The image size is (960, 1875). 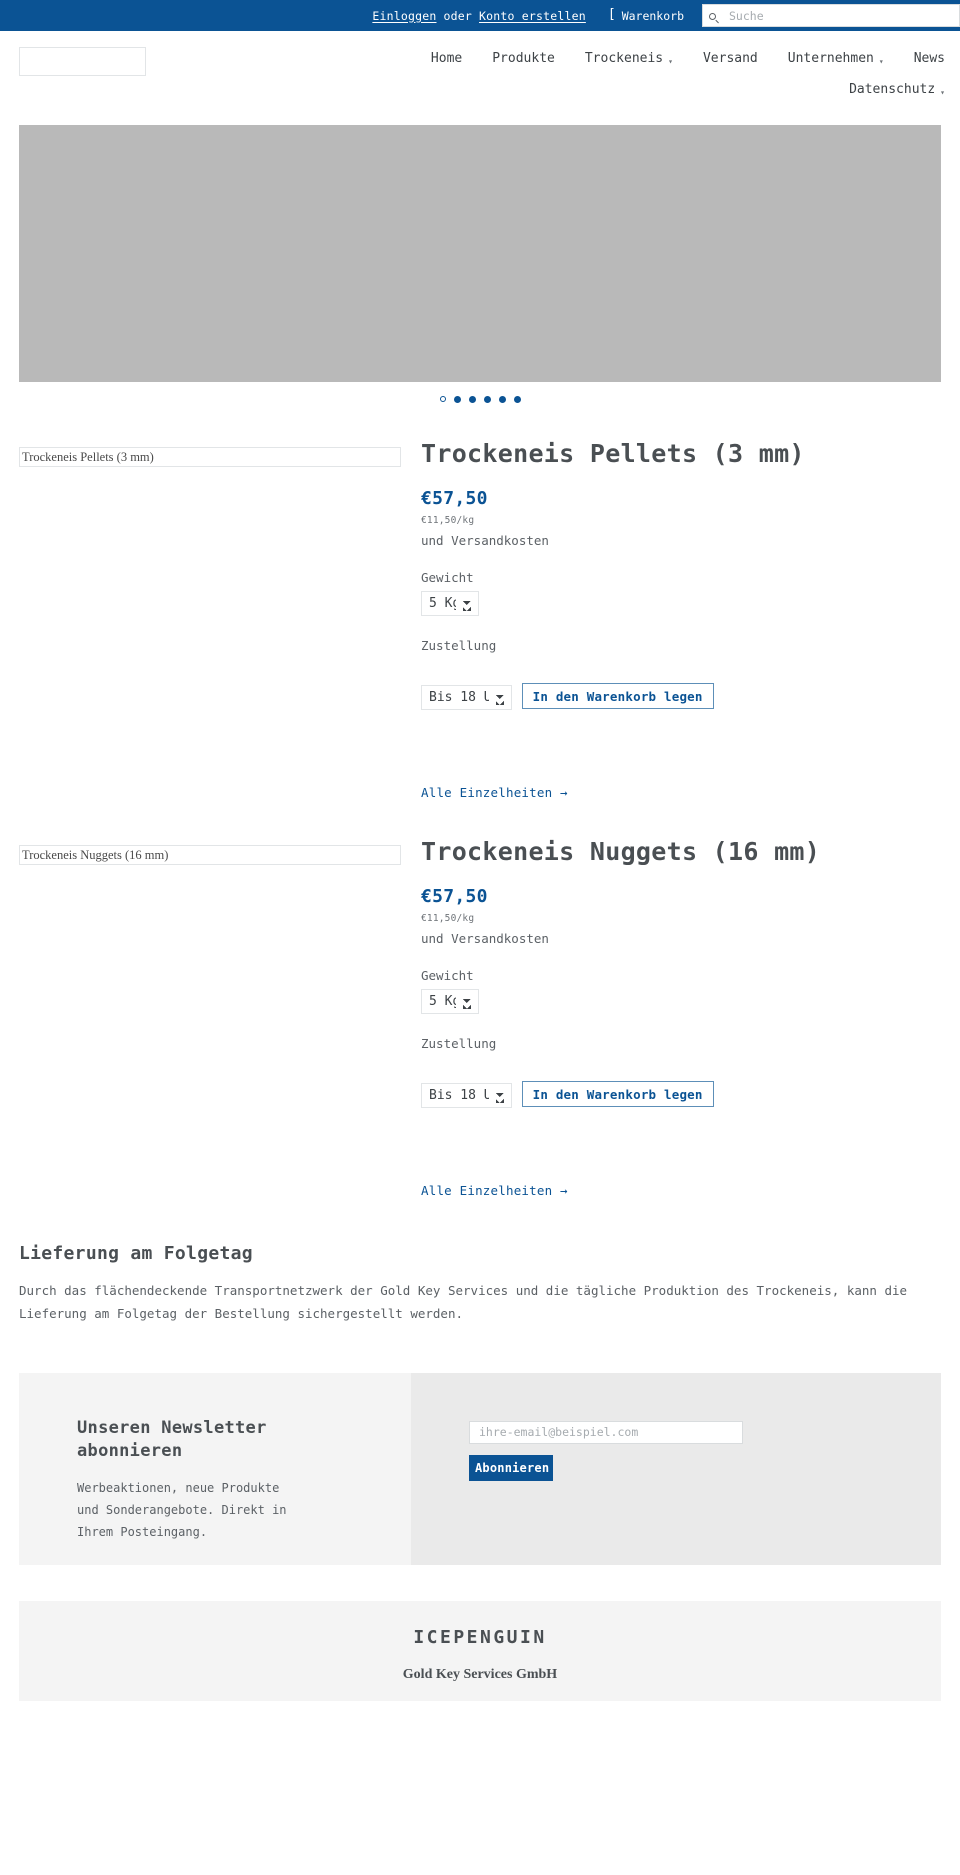 I want to click on nav-item-versand: Versand, so click(x=730, y=58).